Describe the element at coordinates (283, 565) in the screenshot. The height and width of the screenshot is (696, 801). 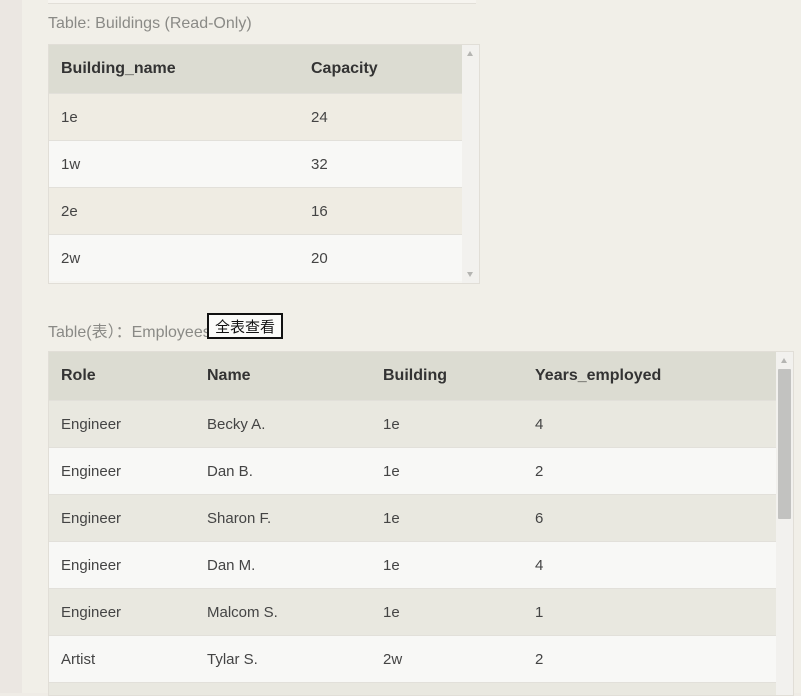
I see `table-cell: Dan M.` at that location.